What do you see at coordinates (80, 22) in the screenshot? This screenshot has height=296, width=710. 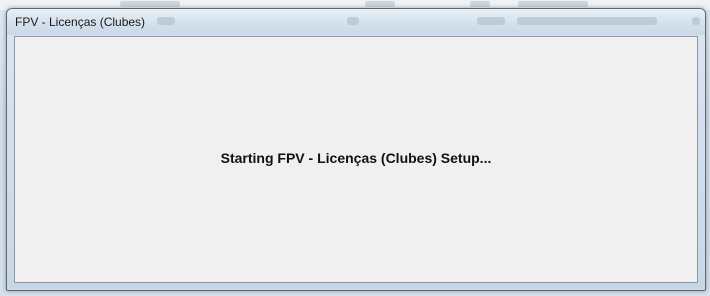 I see `window-title: FPV - Licenças (Clubes)` at bounding box center [80, 22].